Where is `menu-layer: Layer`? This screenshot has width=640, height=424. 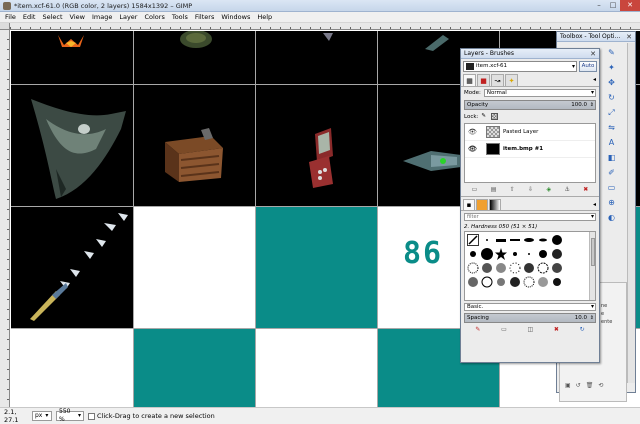
menu-layer: Layer is located at coordinates (128, 17).